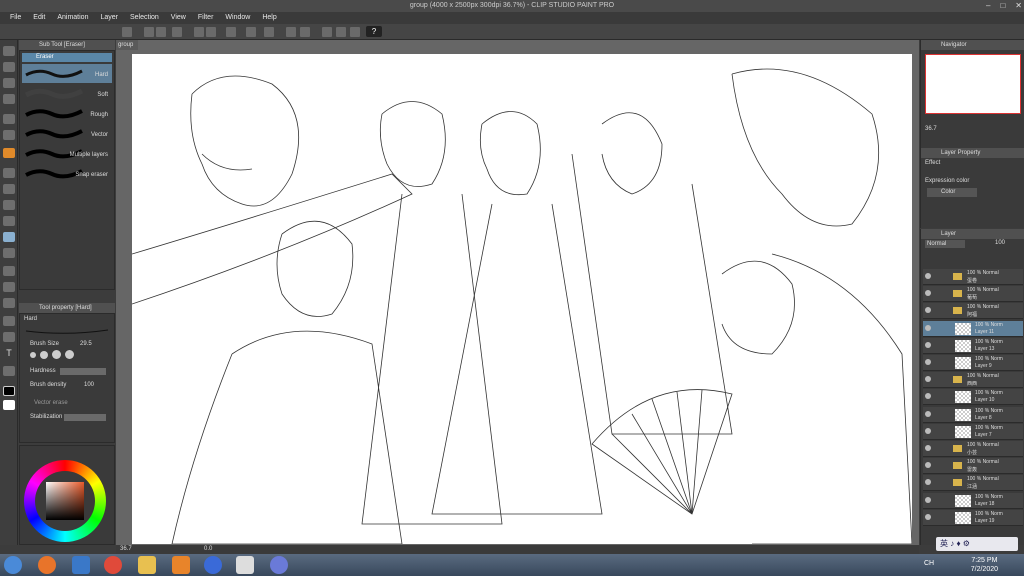 This screenshot has height=576, width=1024. What do you see at coordinates (89, 385) in the screenshot?
I see `brush-density-value: 100` at bounding box center [89, 385].